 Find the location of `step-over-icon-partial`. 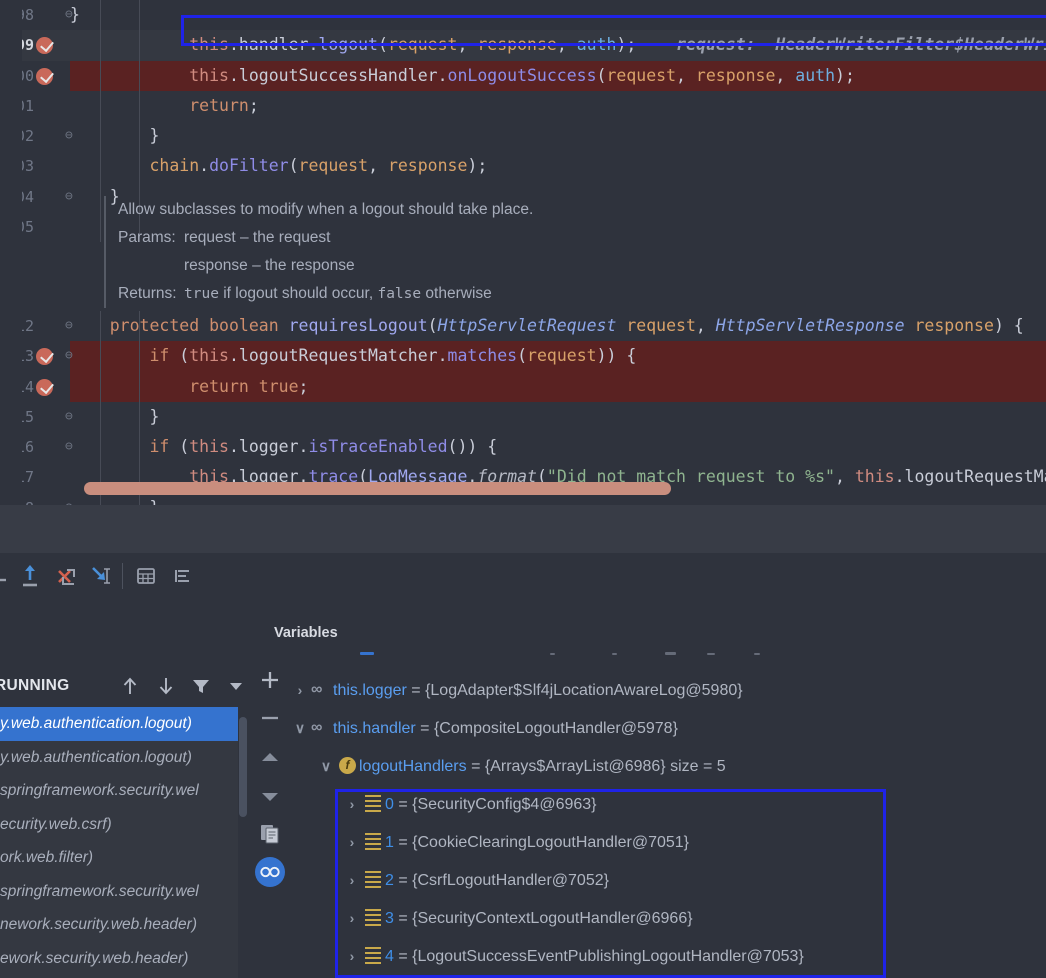

step-over-icon-partial is located at coordinates (7, 576).